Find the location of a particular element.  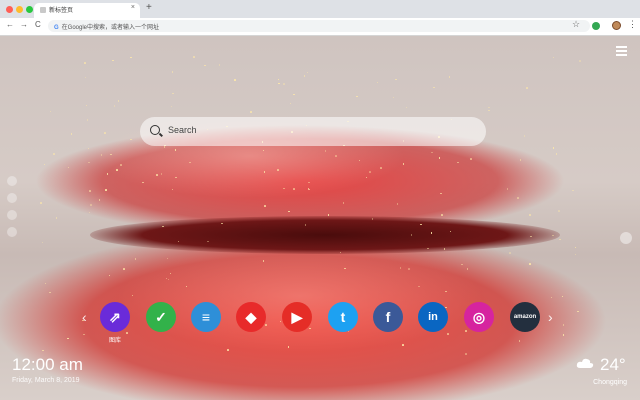

check-icon: ✓ is located at coordinates (161, 316).